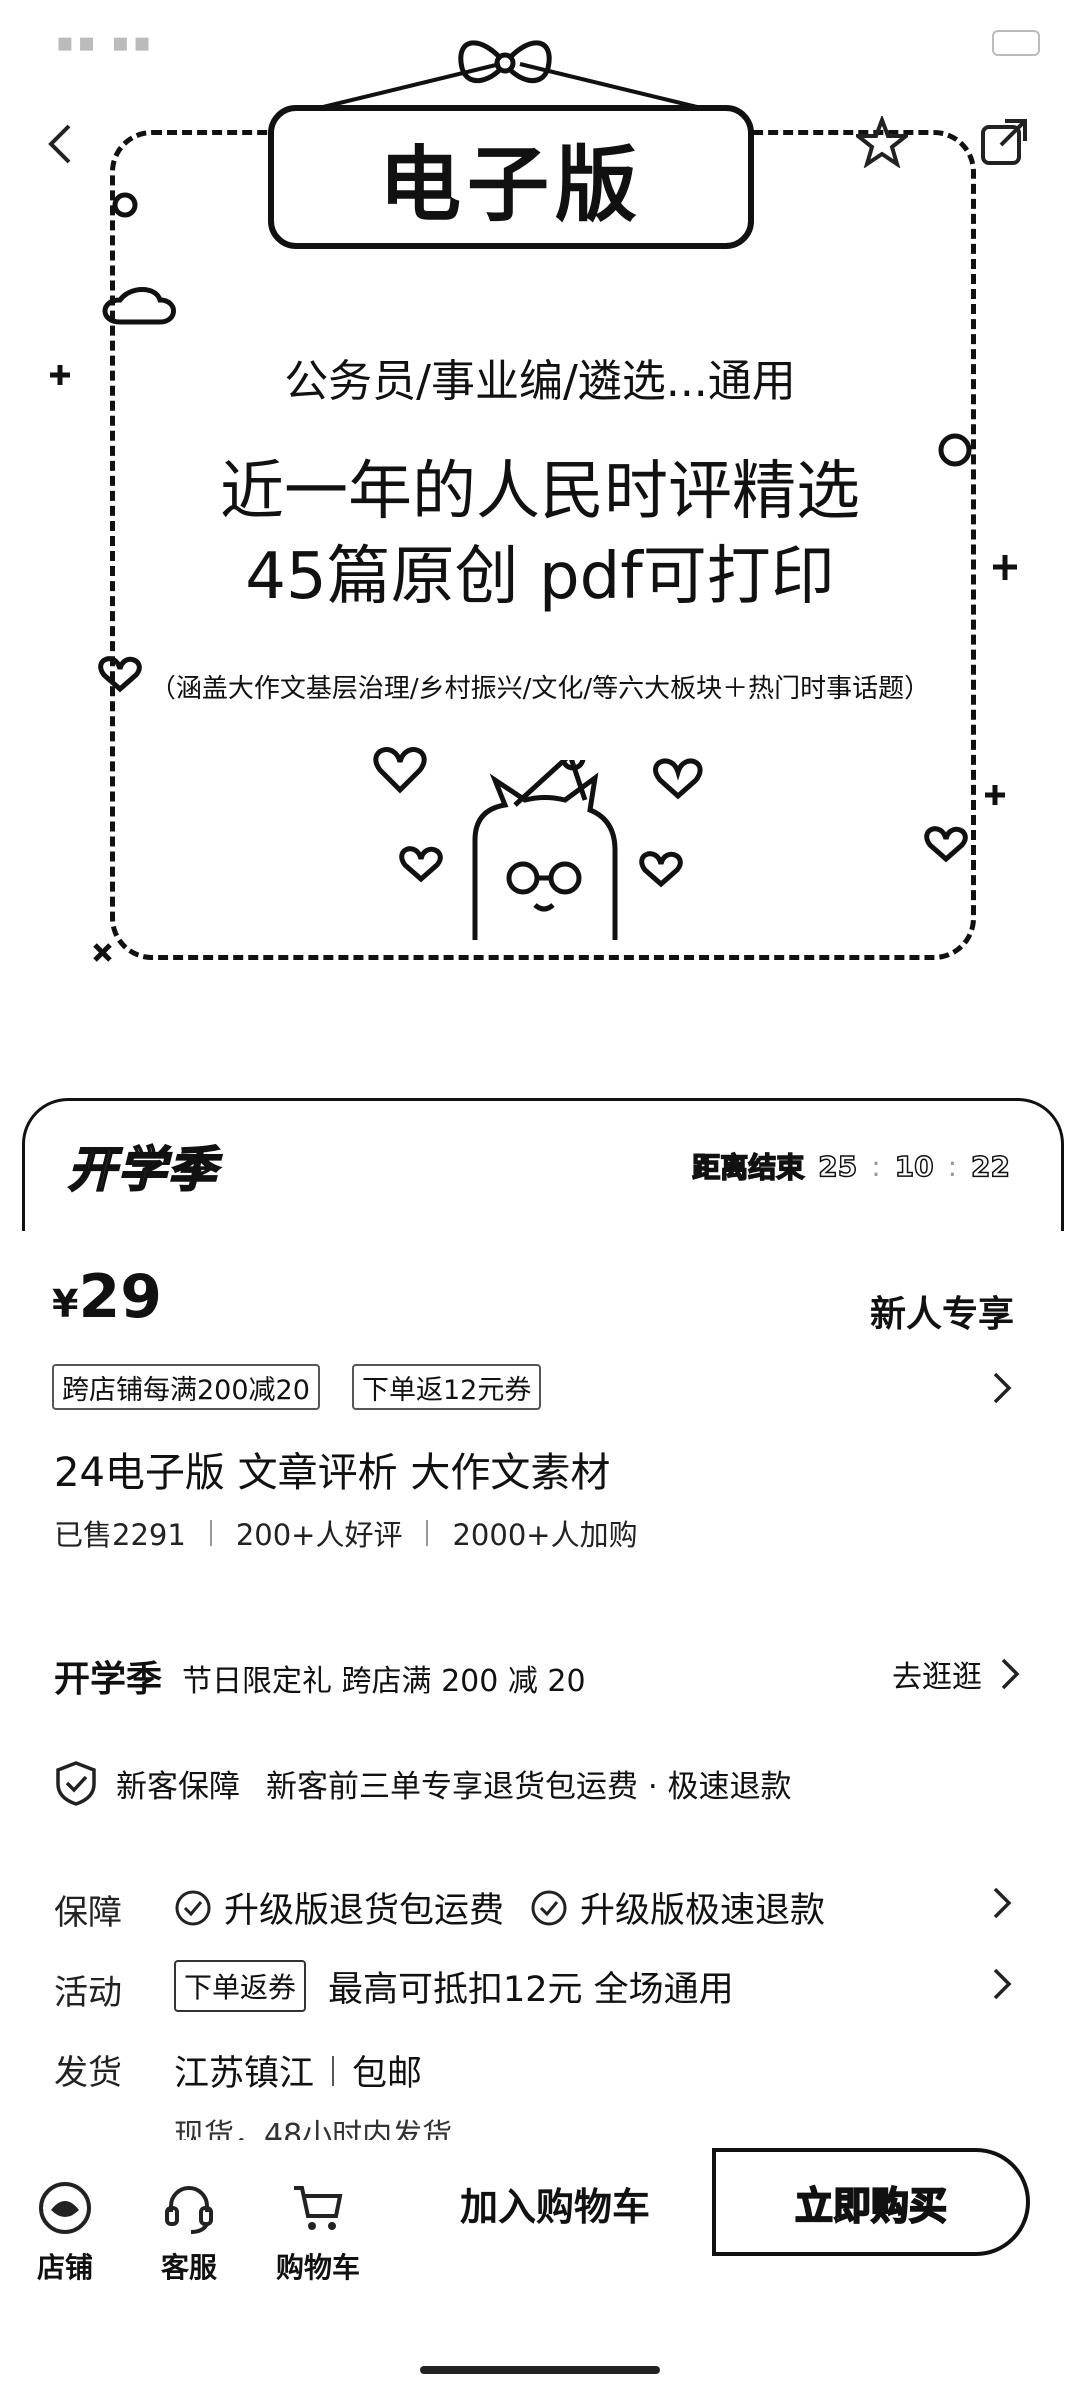  I want to click on shipping-sub: 现货，48小时内发货, so click(313, 2129).